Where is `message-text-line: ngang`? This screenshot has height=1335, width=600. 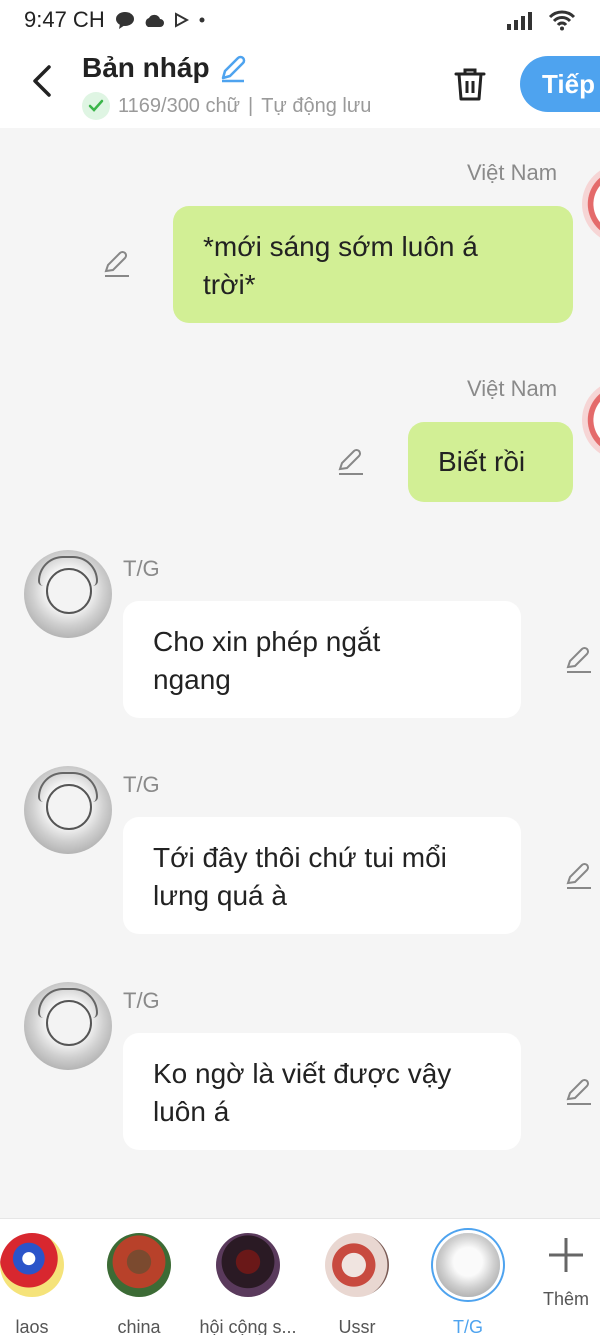 message-text-line: ngang is located at coordinates (192, 679).